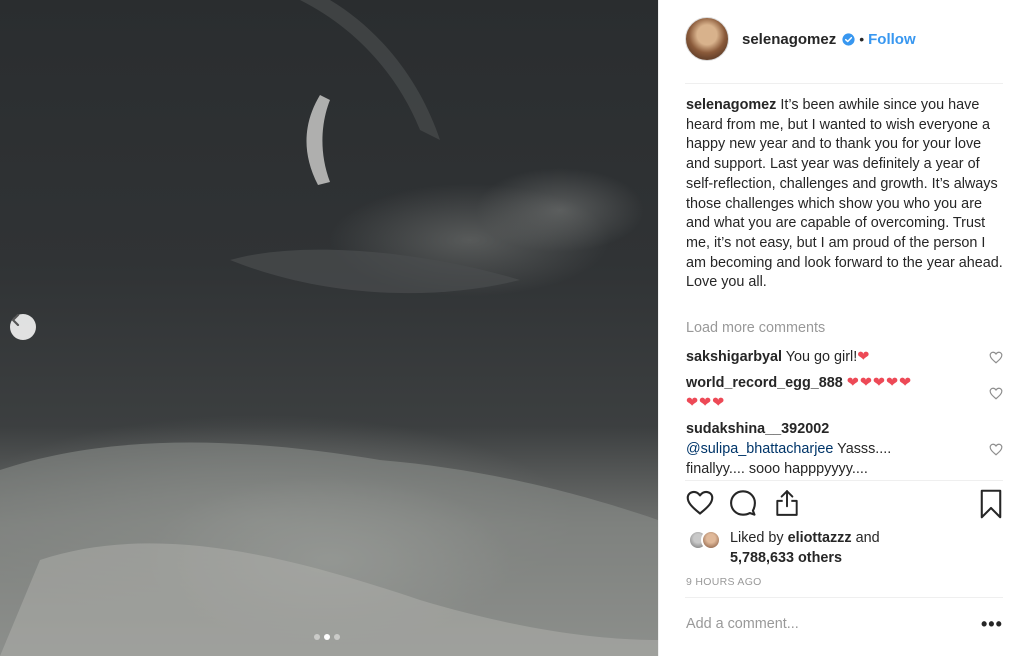  I want to click on comment-username: sudakshina__392002, so click(757, 429).